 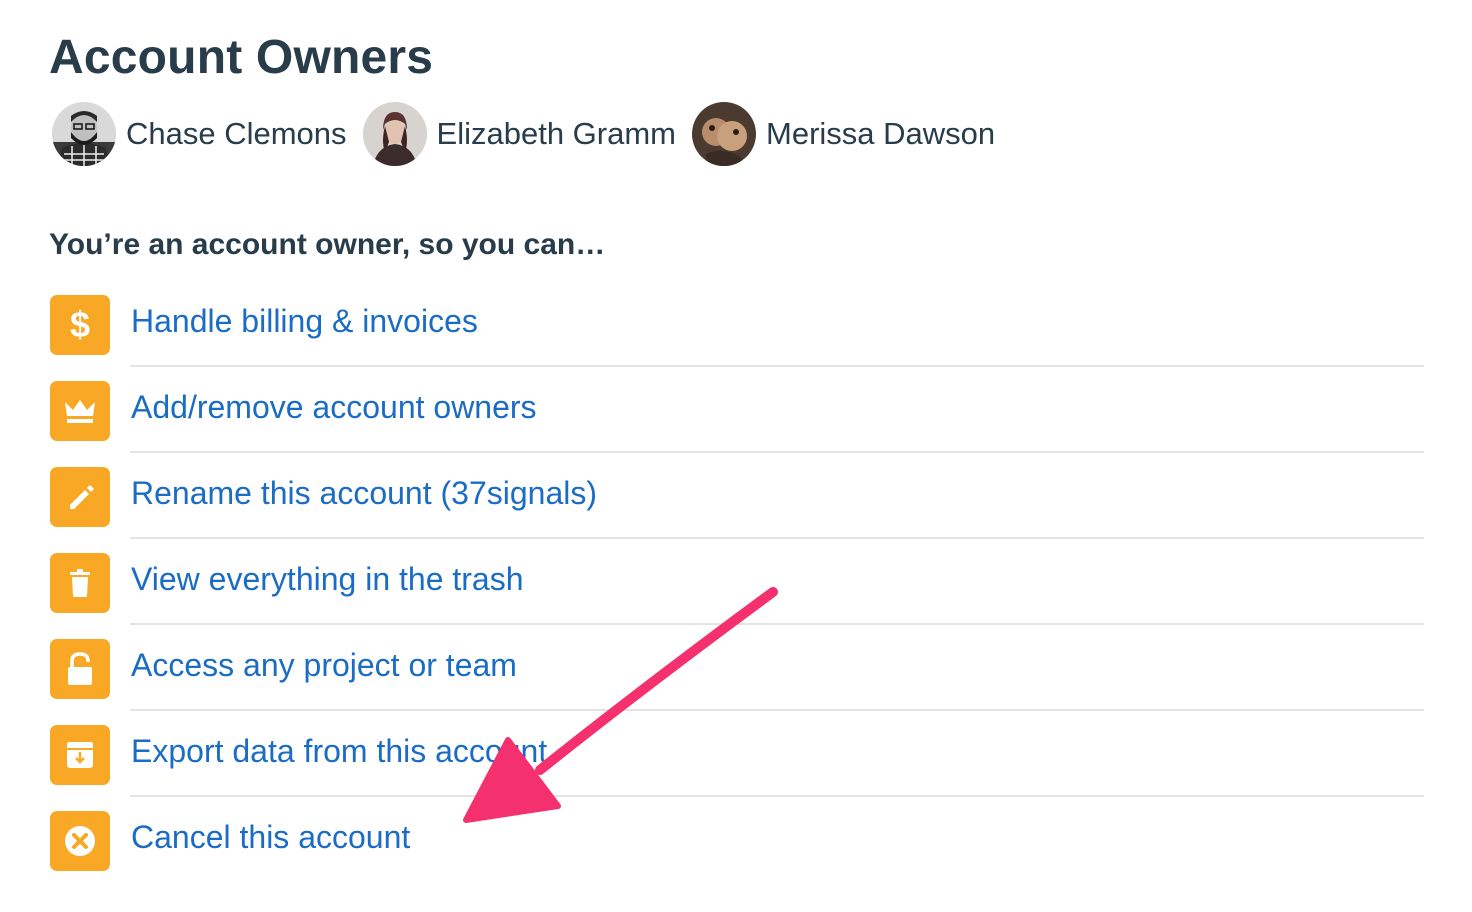 What do you see at coordinates (737, 496) in the screenshot?
I see `rename-account-link: Rename this account (37signals)` at bounding box center [737, 496].